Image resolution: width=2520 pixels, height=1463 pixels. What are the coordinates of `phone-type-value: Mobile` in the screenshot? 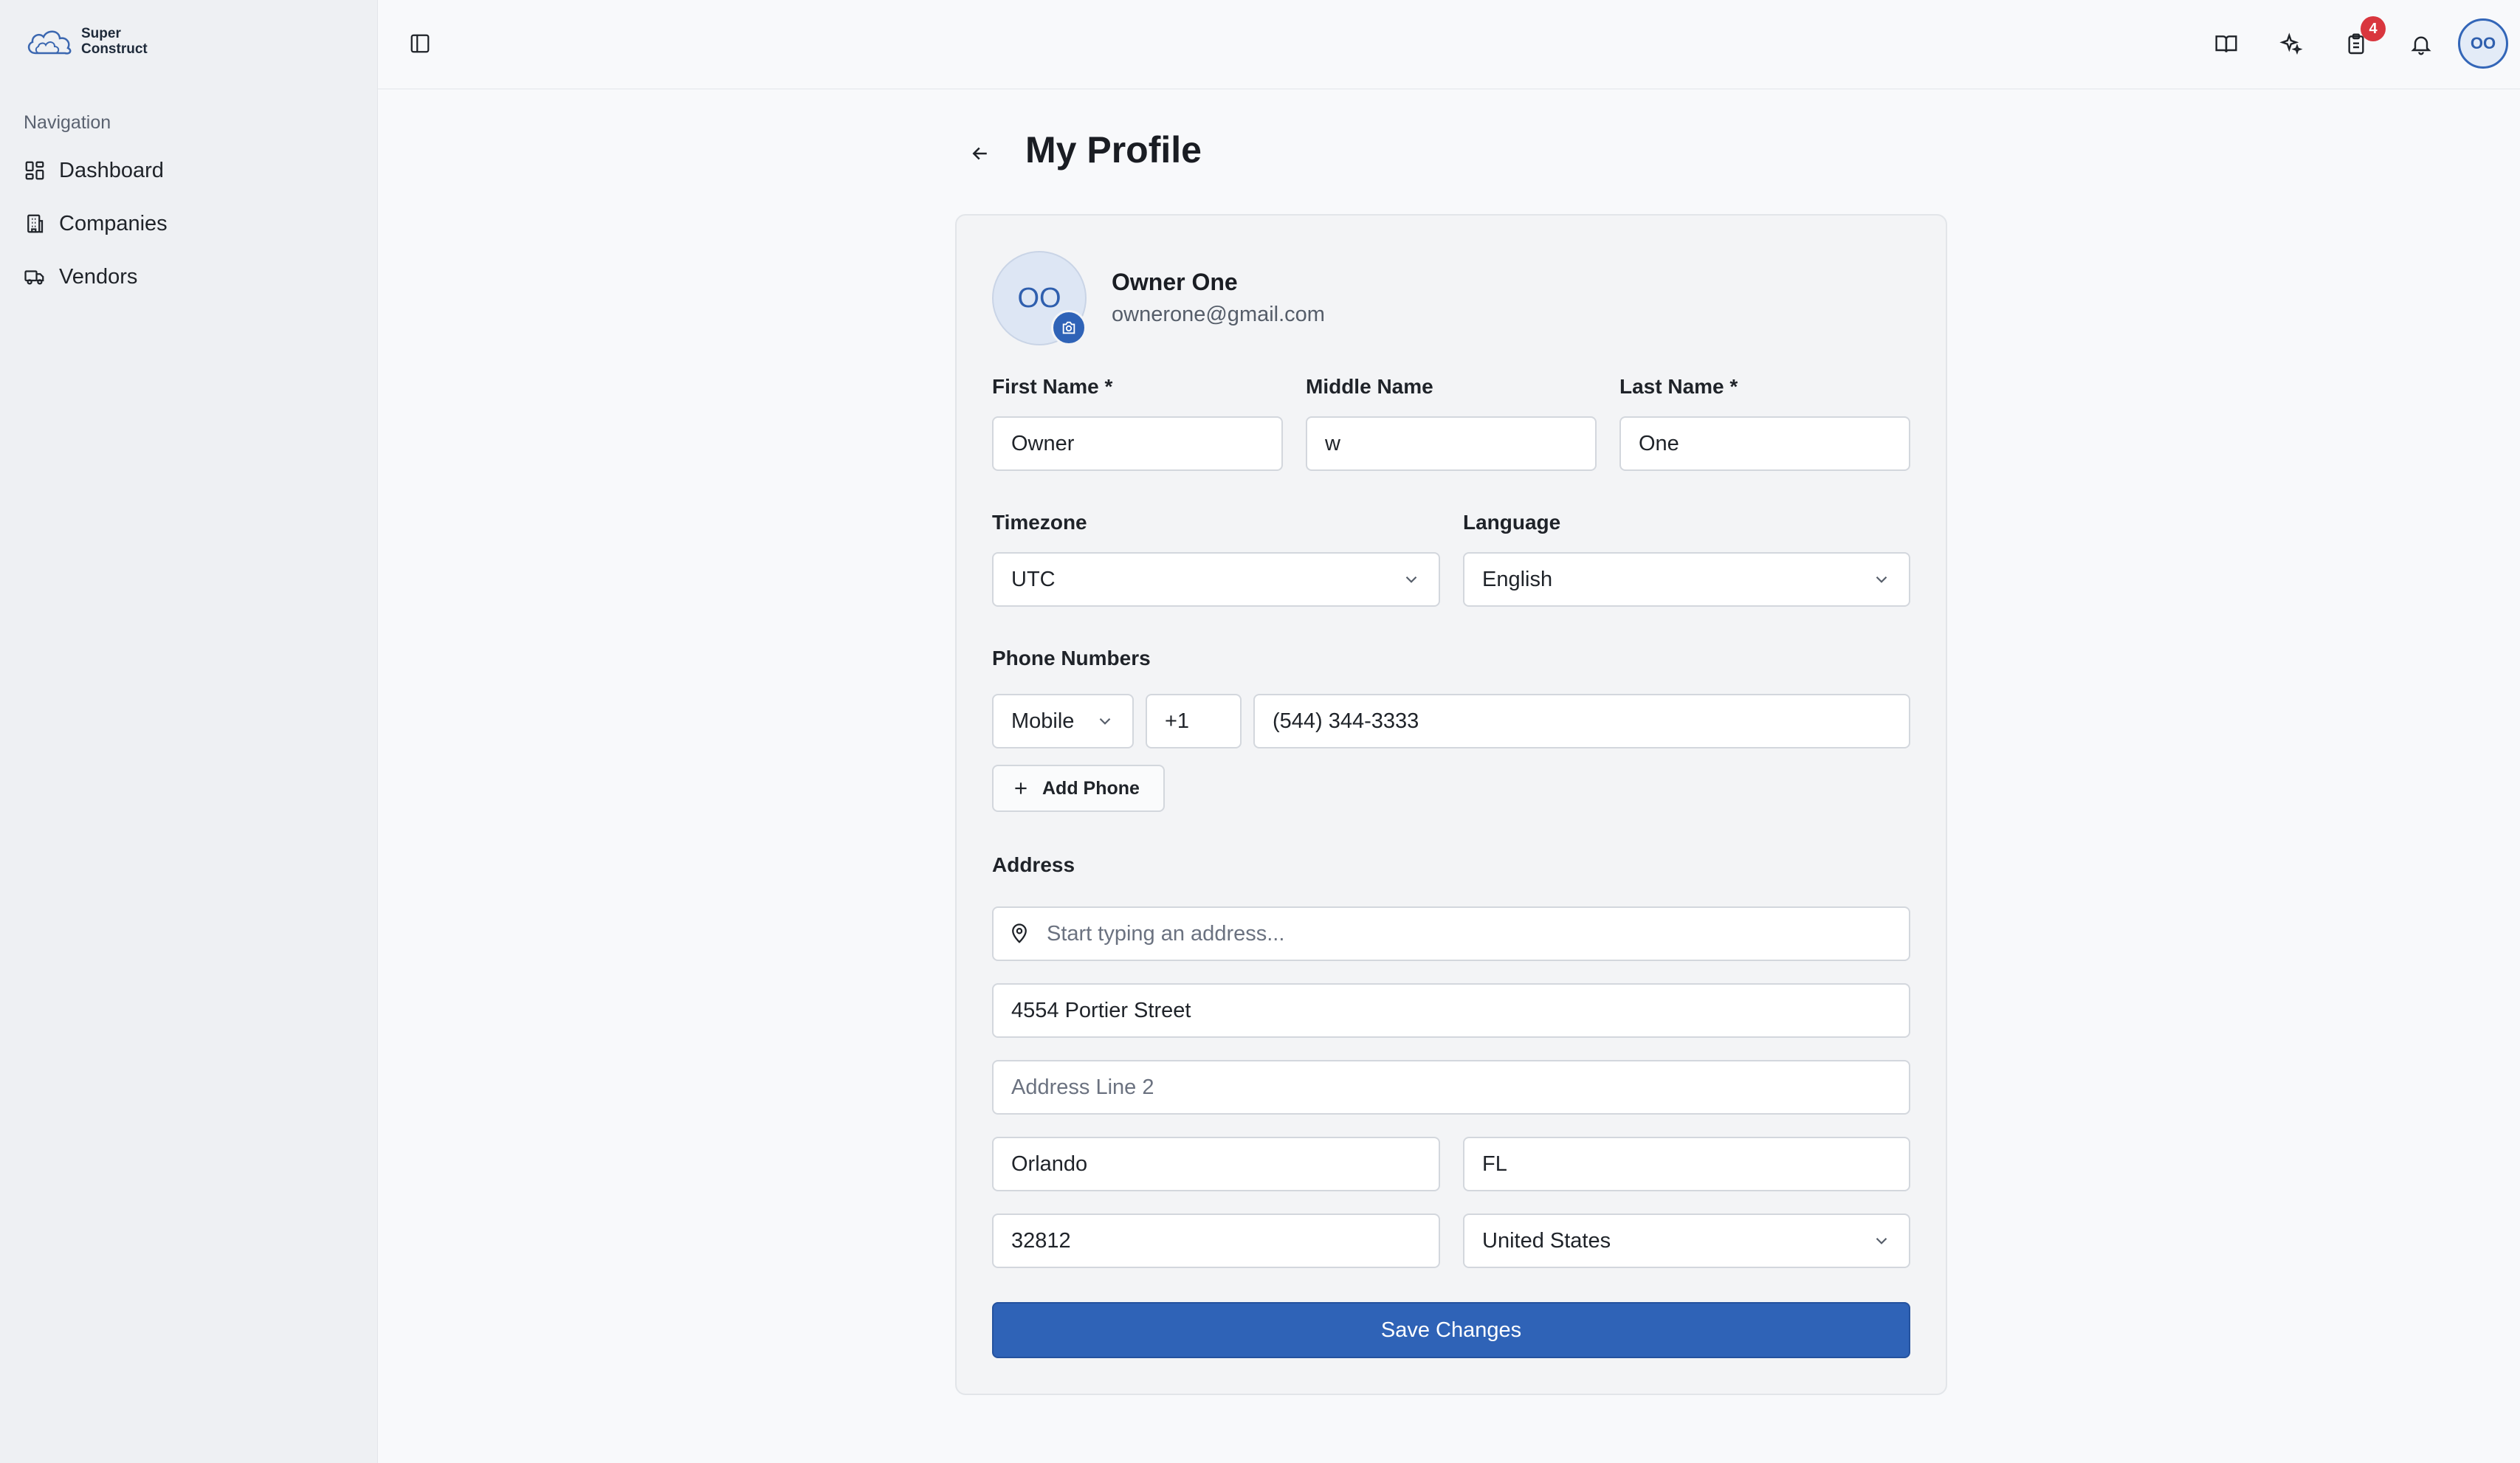 It's located at (1043, 721).